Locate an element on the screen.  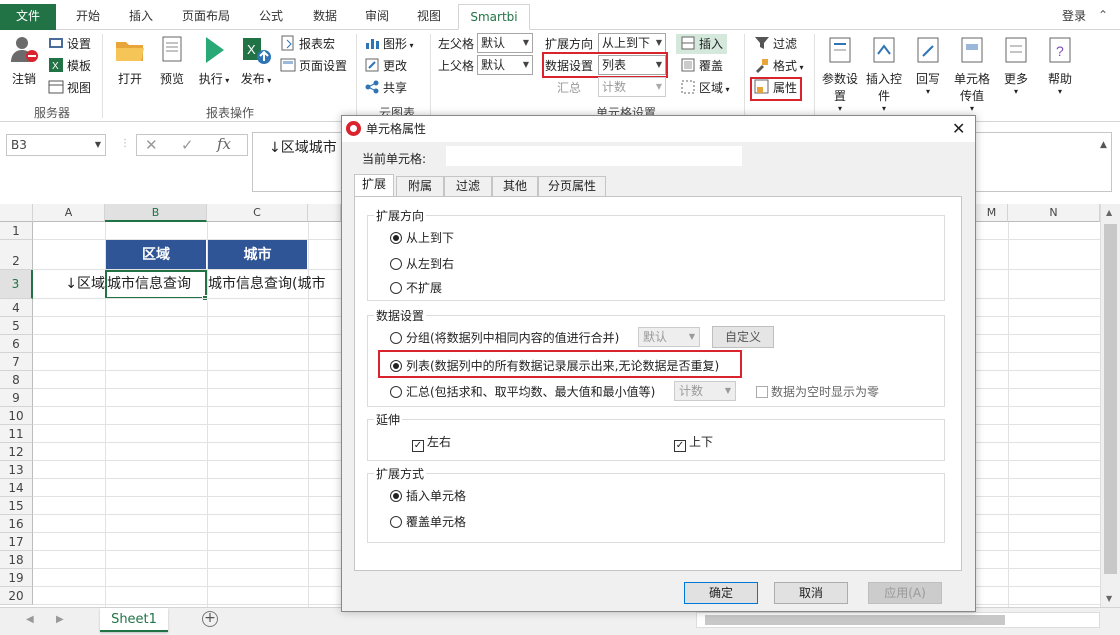
radio-cover-cell: 覆盖单元格 is located at coordinates (428, 522).